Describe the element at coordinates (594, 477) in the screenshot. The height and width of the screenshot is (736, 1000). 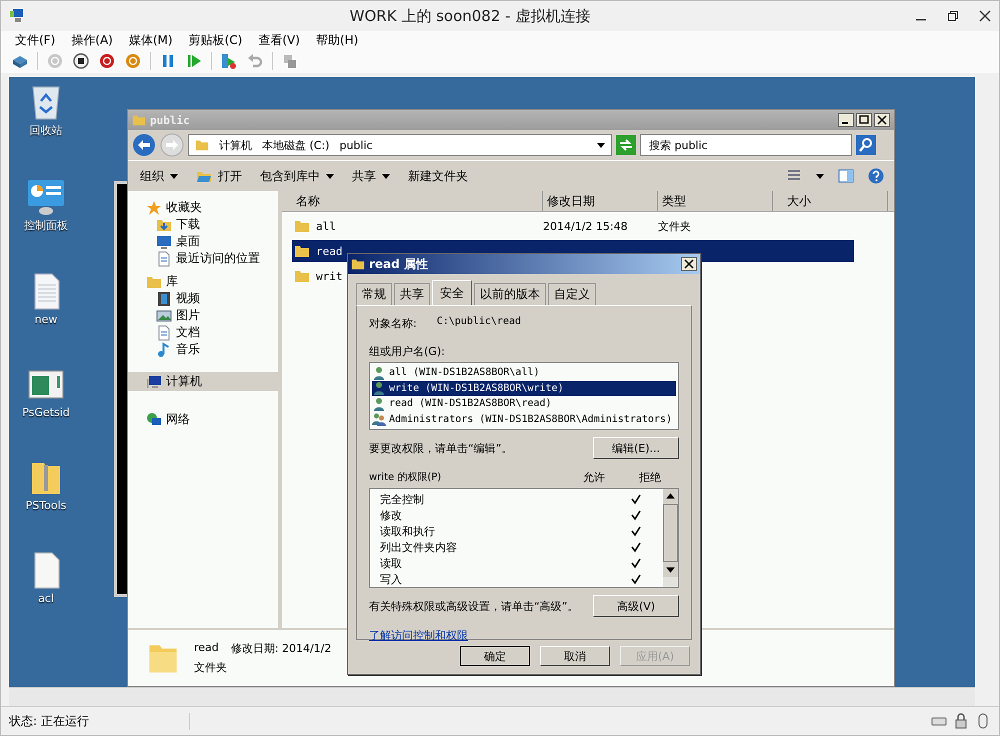
I see `column-header: 允许` at that location.